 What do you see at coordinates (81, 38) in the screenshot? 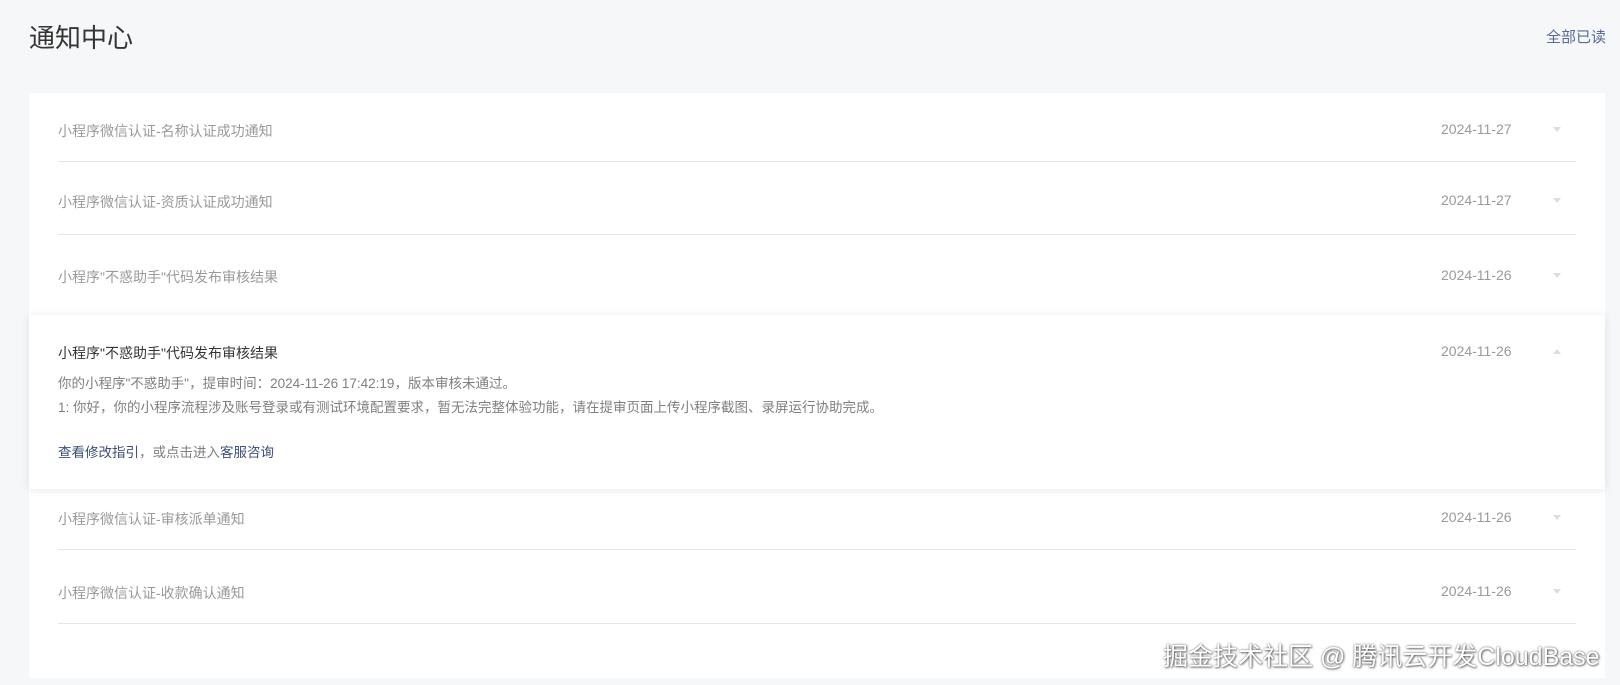
I see `page-title: 通知中心` at bounding box center [81, 38].